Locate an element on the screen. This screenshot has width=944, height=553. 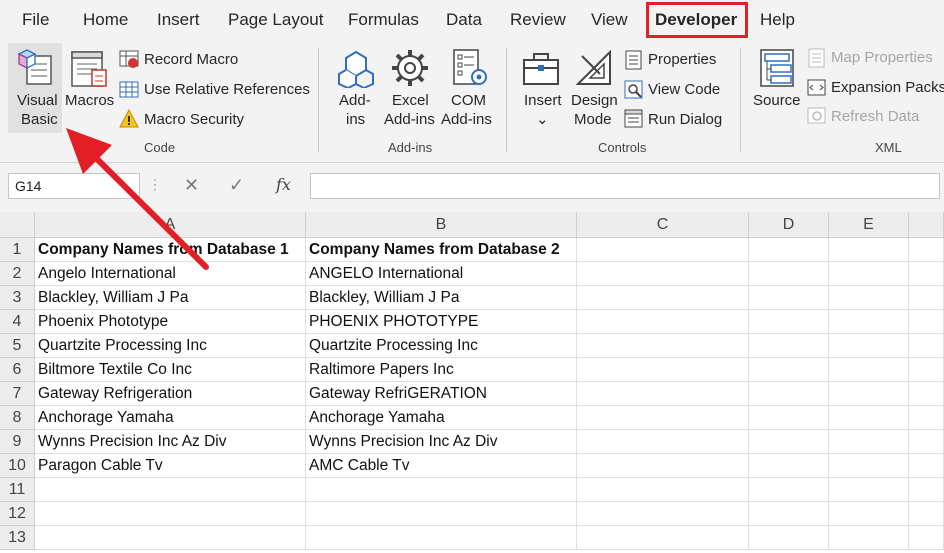
row-header: 1 is located at coordinates (17, 250).